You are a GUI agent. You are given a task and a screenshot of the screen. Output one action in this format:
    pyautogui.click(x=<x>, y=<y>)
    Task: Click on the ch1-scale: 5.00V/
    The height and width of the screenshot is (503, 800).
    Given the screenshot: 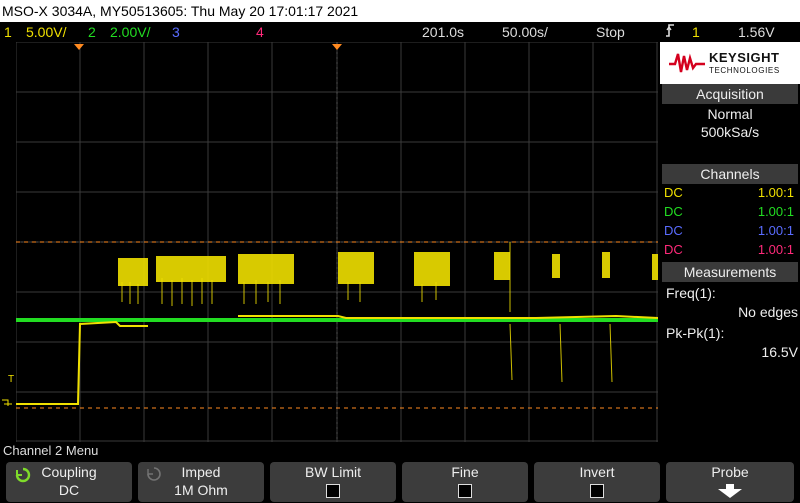 What is the action you would take?
    pyautogui.click(x=46, y=32)
    